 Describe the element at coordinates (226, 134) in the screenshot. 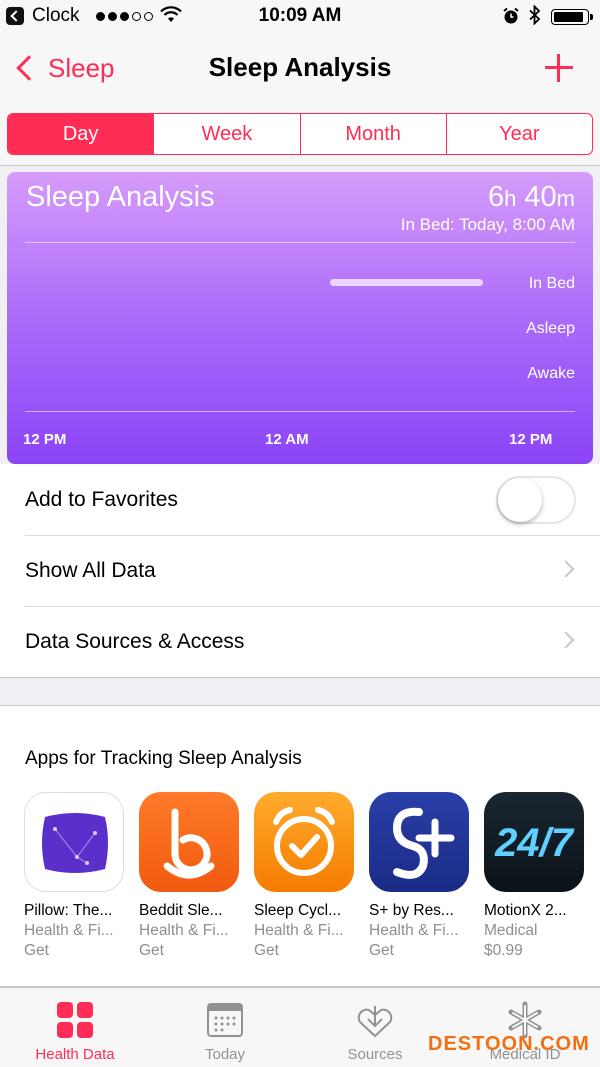

I see `segment-week: Week` at that location.